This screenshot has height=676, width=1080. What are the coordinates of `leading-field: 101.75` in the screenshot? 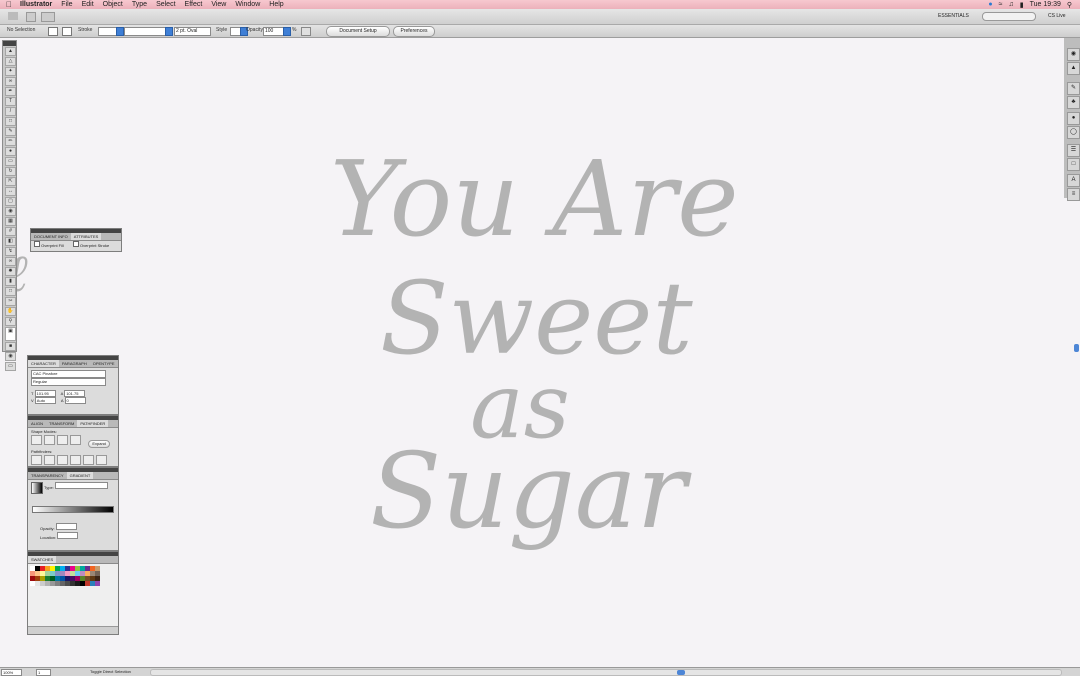 It's located at (75, 393).